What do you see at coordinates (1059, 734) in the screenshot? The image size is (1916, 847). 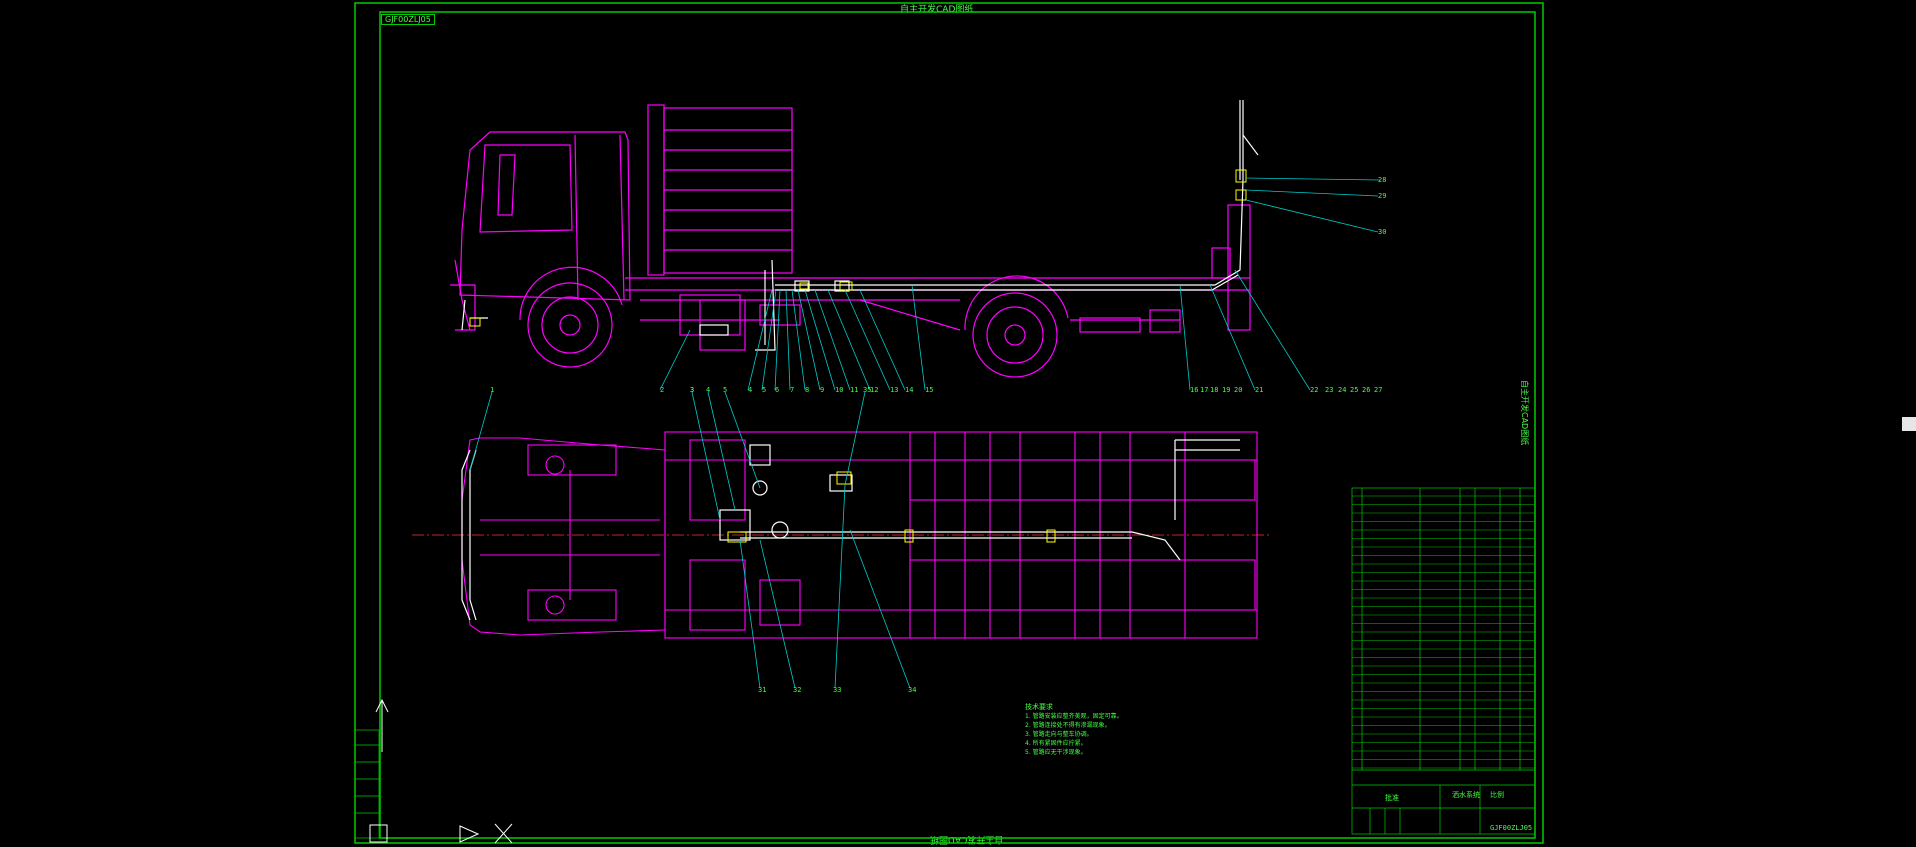 I see `note-line: 3. 管路走向与整车协调。` at bounding box center [1059, 734].